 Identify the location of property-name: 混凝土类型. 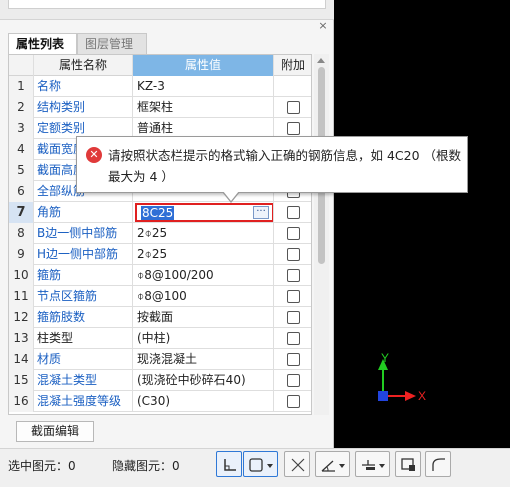
(83, 380).